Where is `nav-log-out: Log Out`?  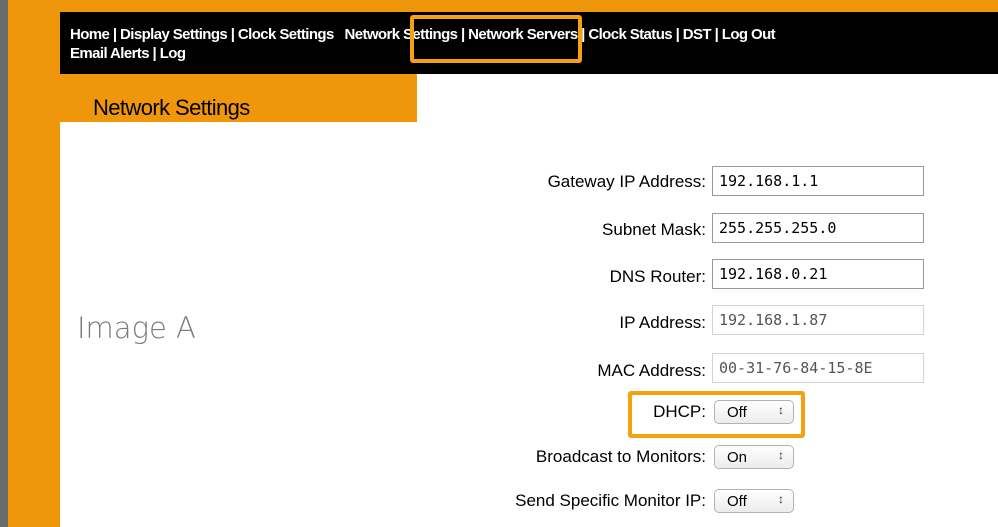
nav-log-out: Log Out is located at coordinates (749, 34).